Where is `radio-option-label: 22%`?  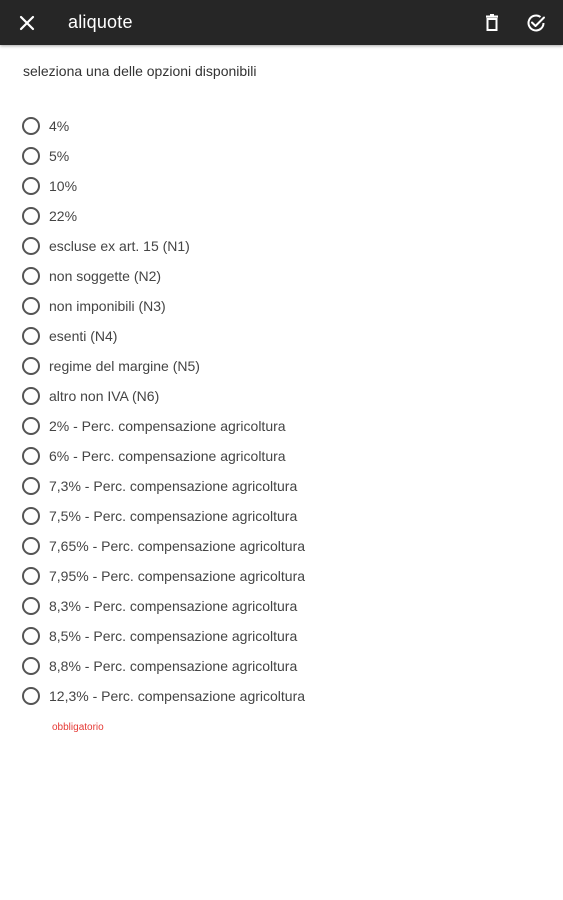
radio-option-label: 22% is located at coordinates (63, 216).